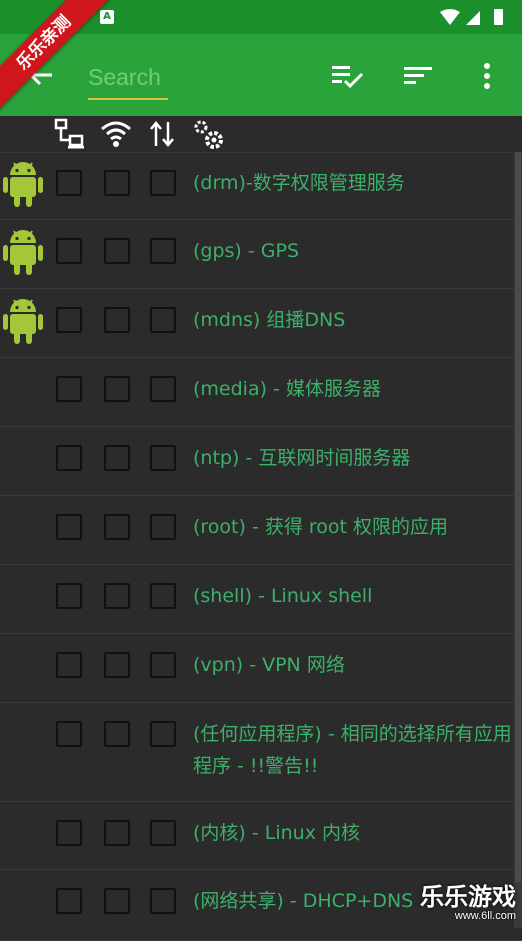  What do you see at coordinates (347, 76) in the screenshot?
I see `select-all-icon` at bounding box center [347, 76].